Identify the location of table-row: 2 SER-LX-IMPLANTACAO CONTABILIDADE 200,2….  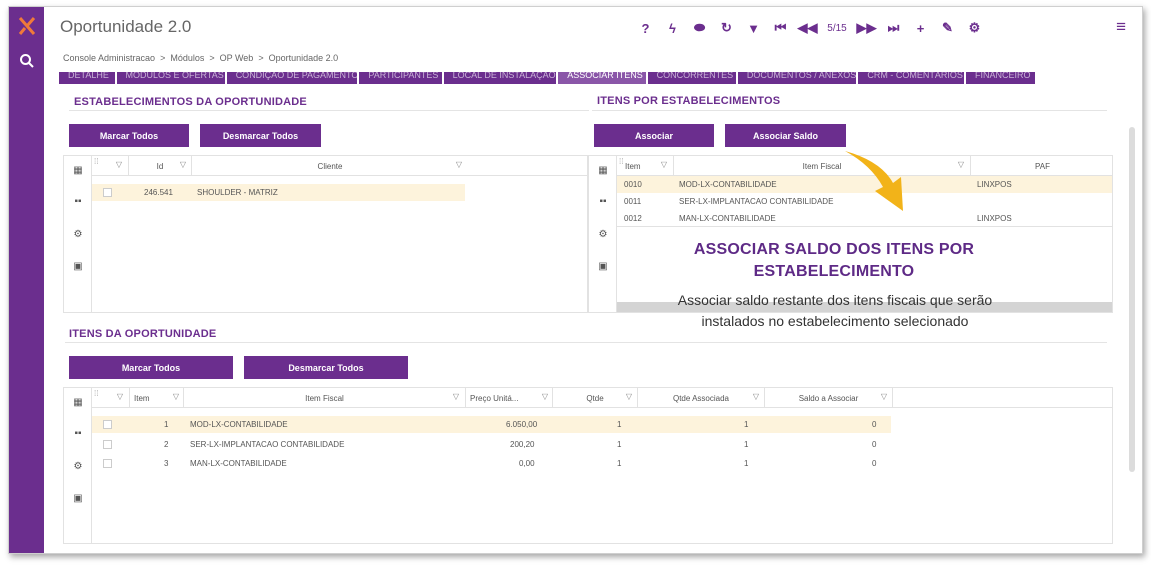
(491, 444).